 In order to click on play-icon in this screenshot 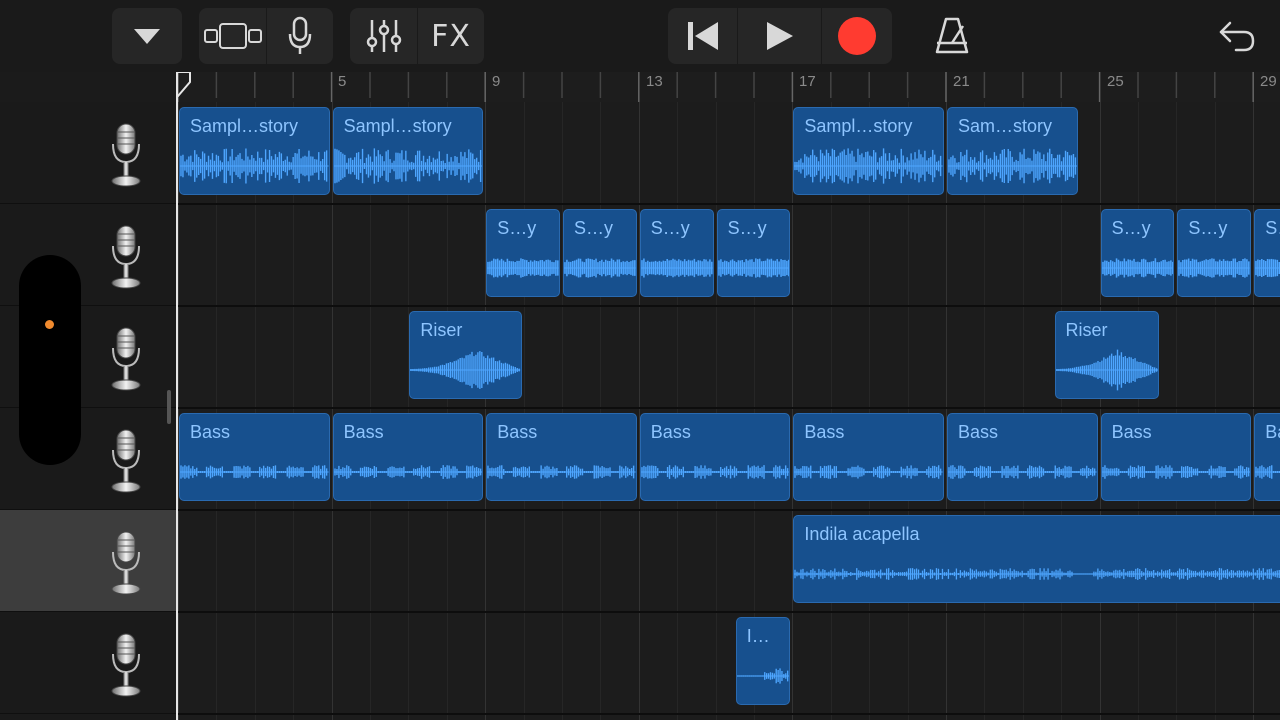, I will do `click(779, 36)`.